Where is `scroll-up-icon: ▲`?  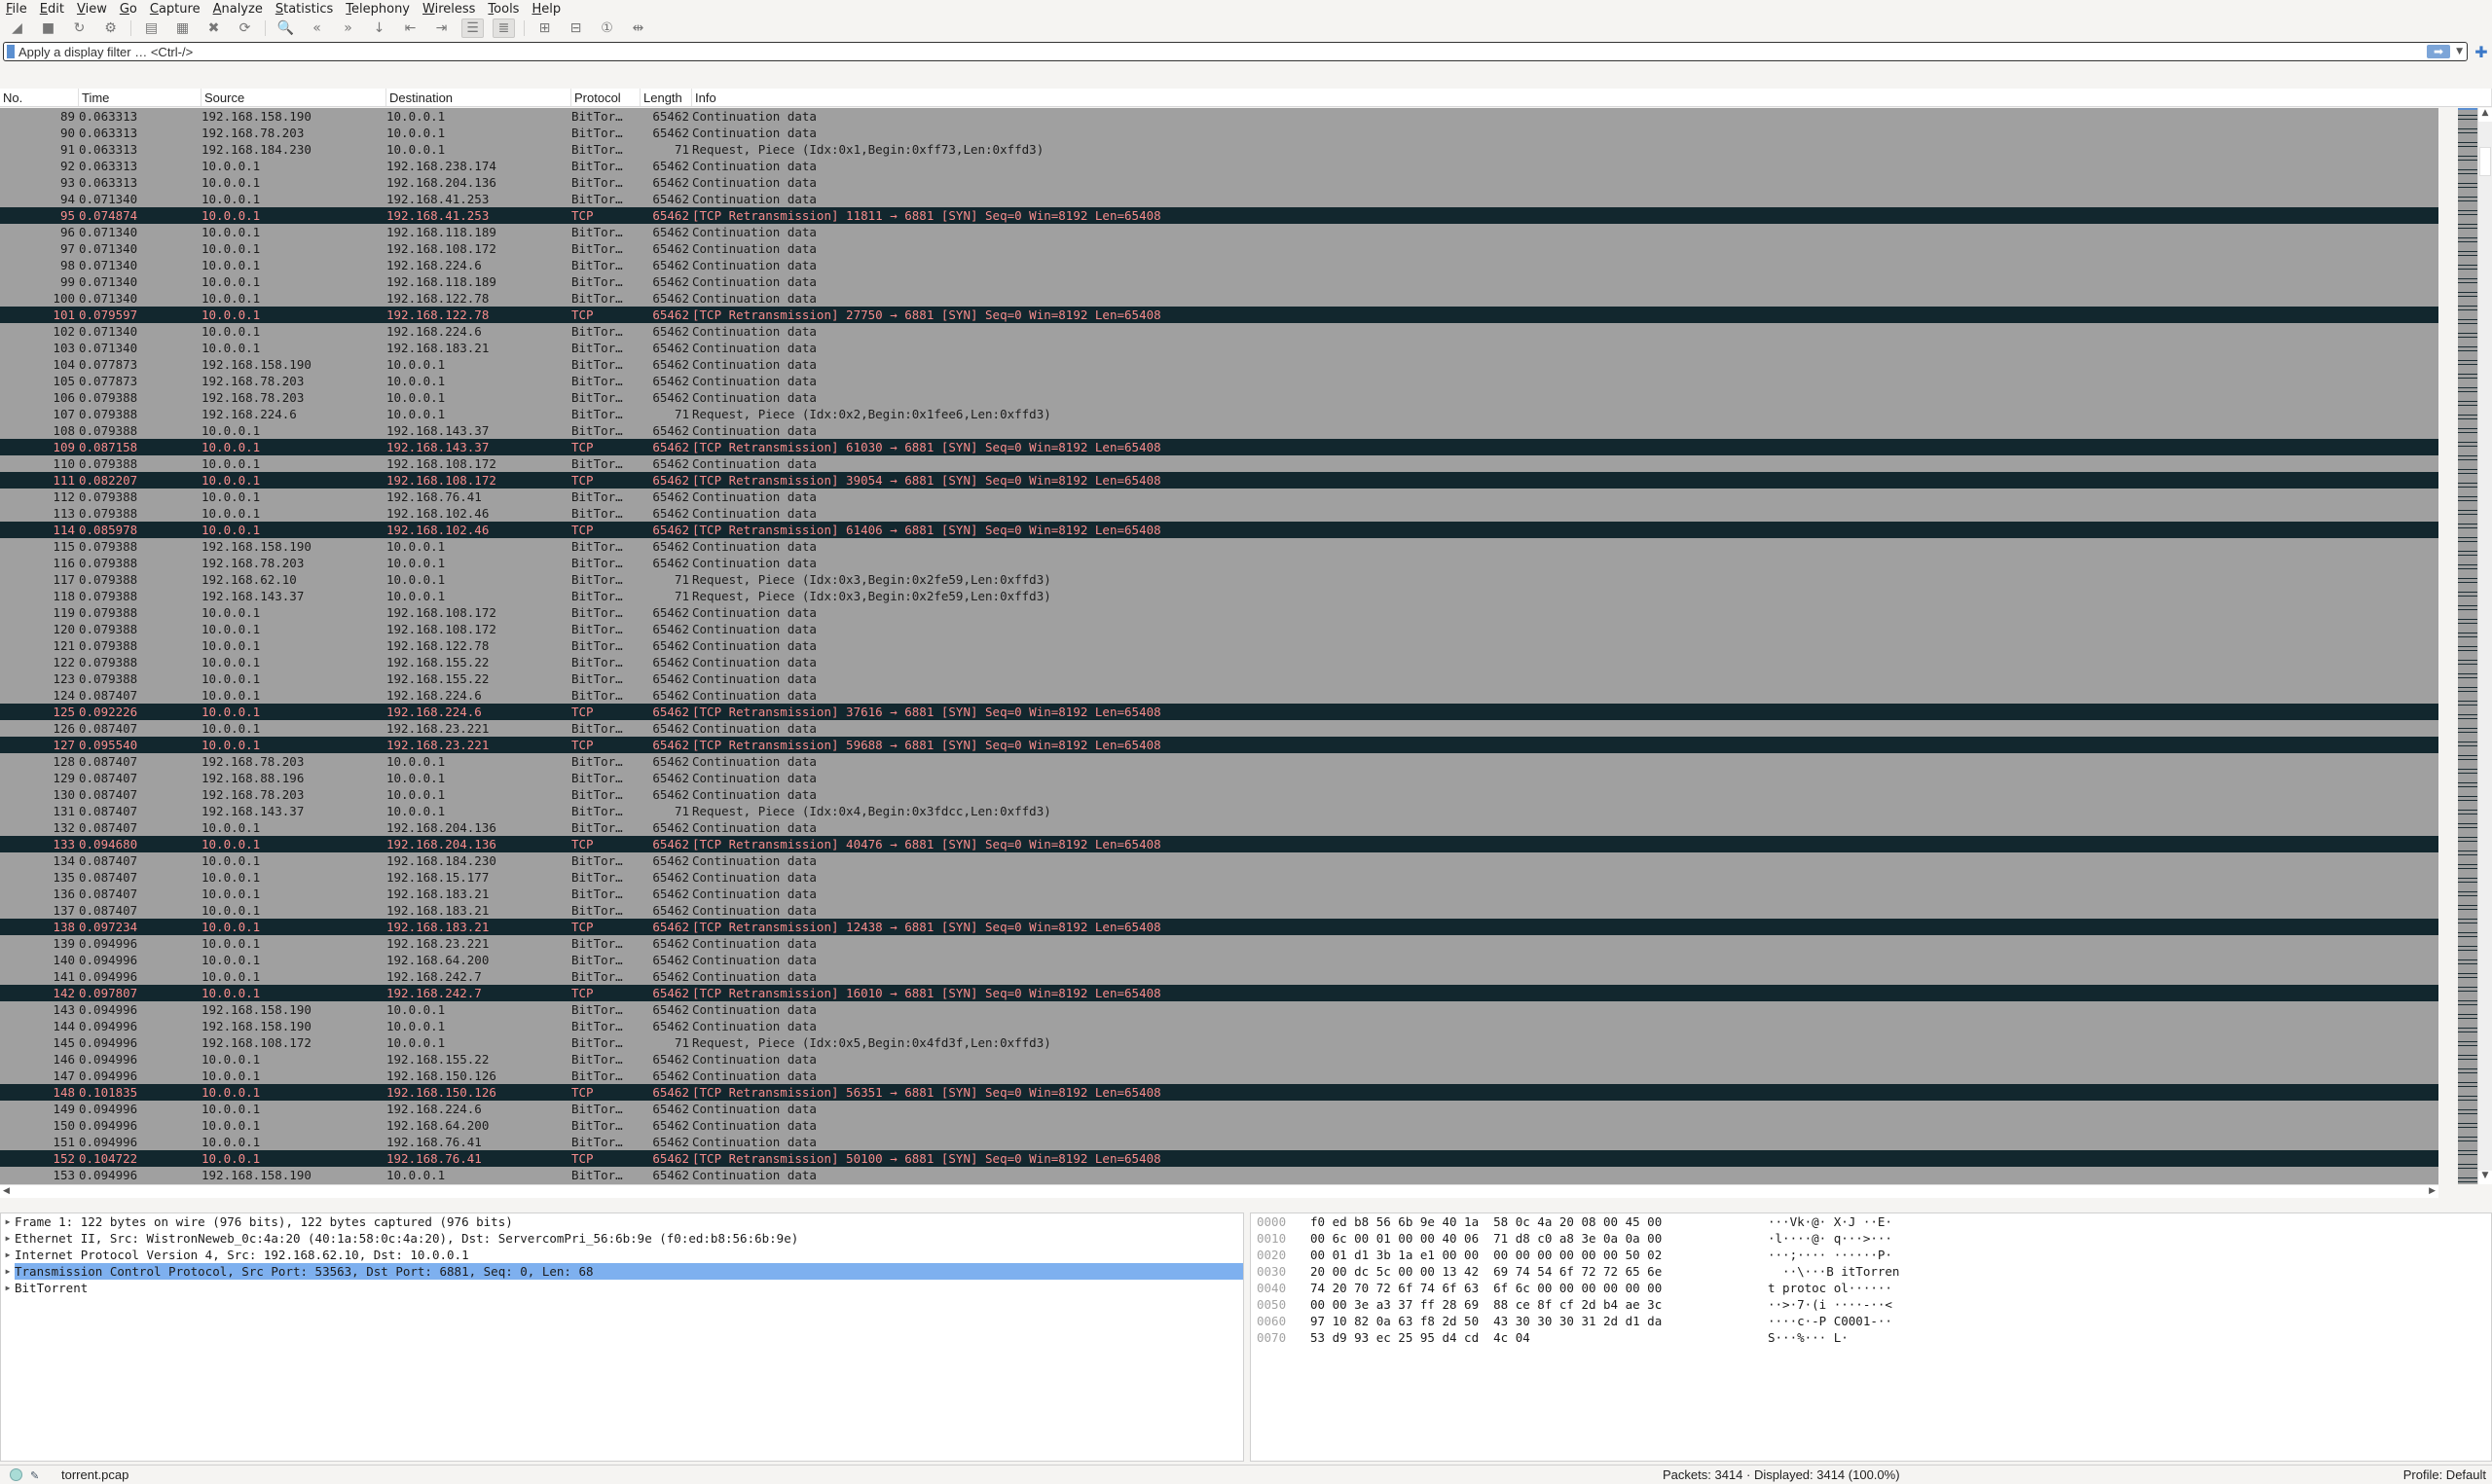 scroll-up-icon: ▲ is located at coordinates (2485, 115).